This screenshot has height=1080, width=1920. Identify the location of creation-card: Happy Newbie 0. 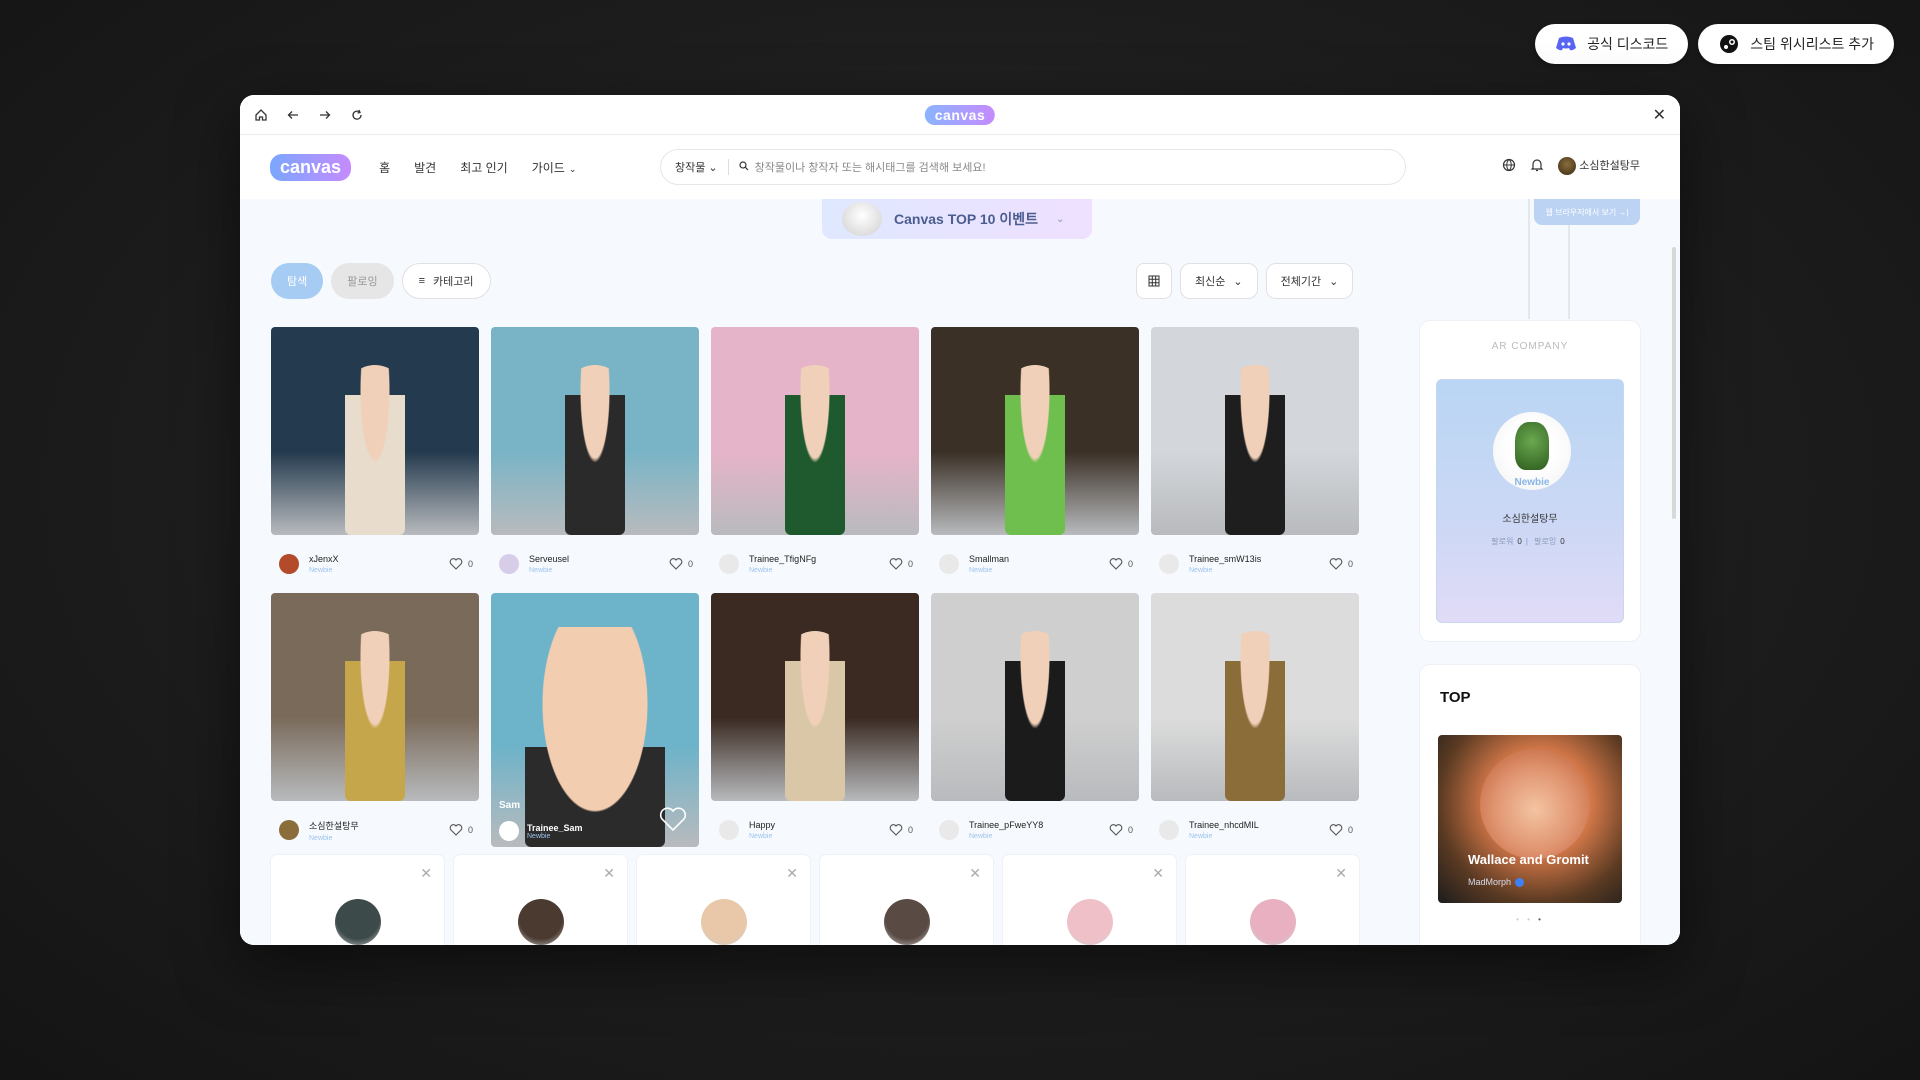
(815, 722).